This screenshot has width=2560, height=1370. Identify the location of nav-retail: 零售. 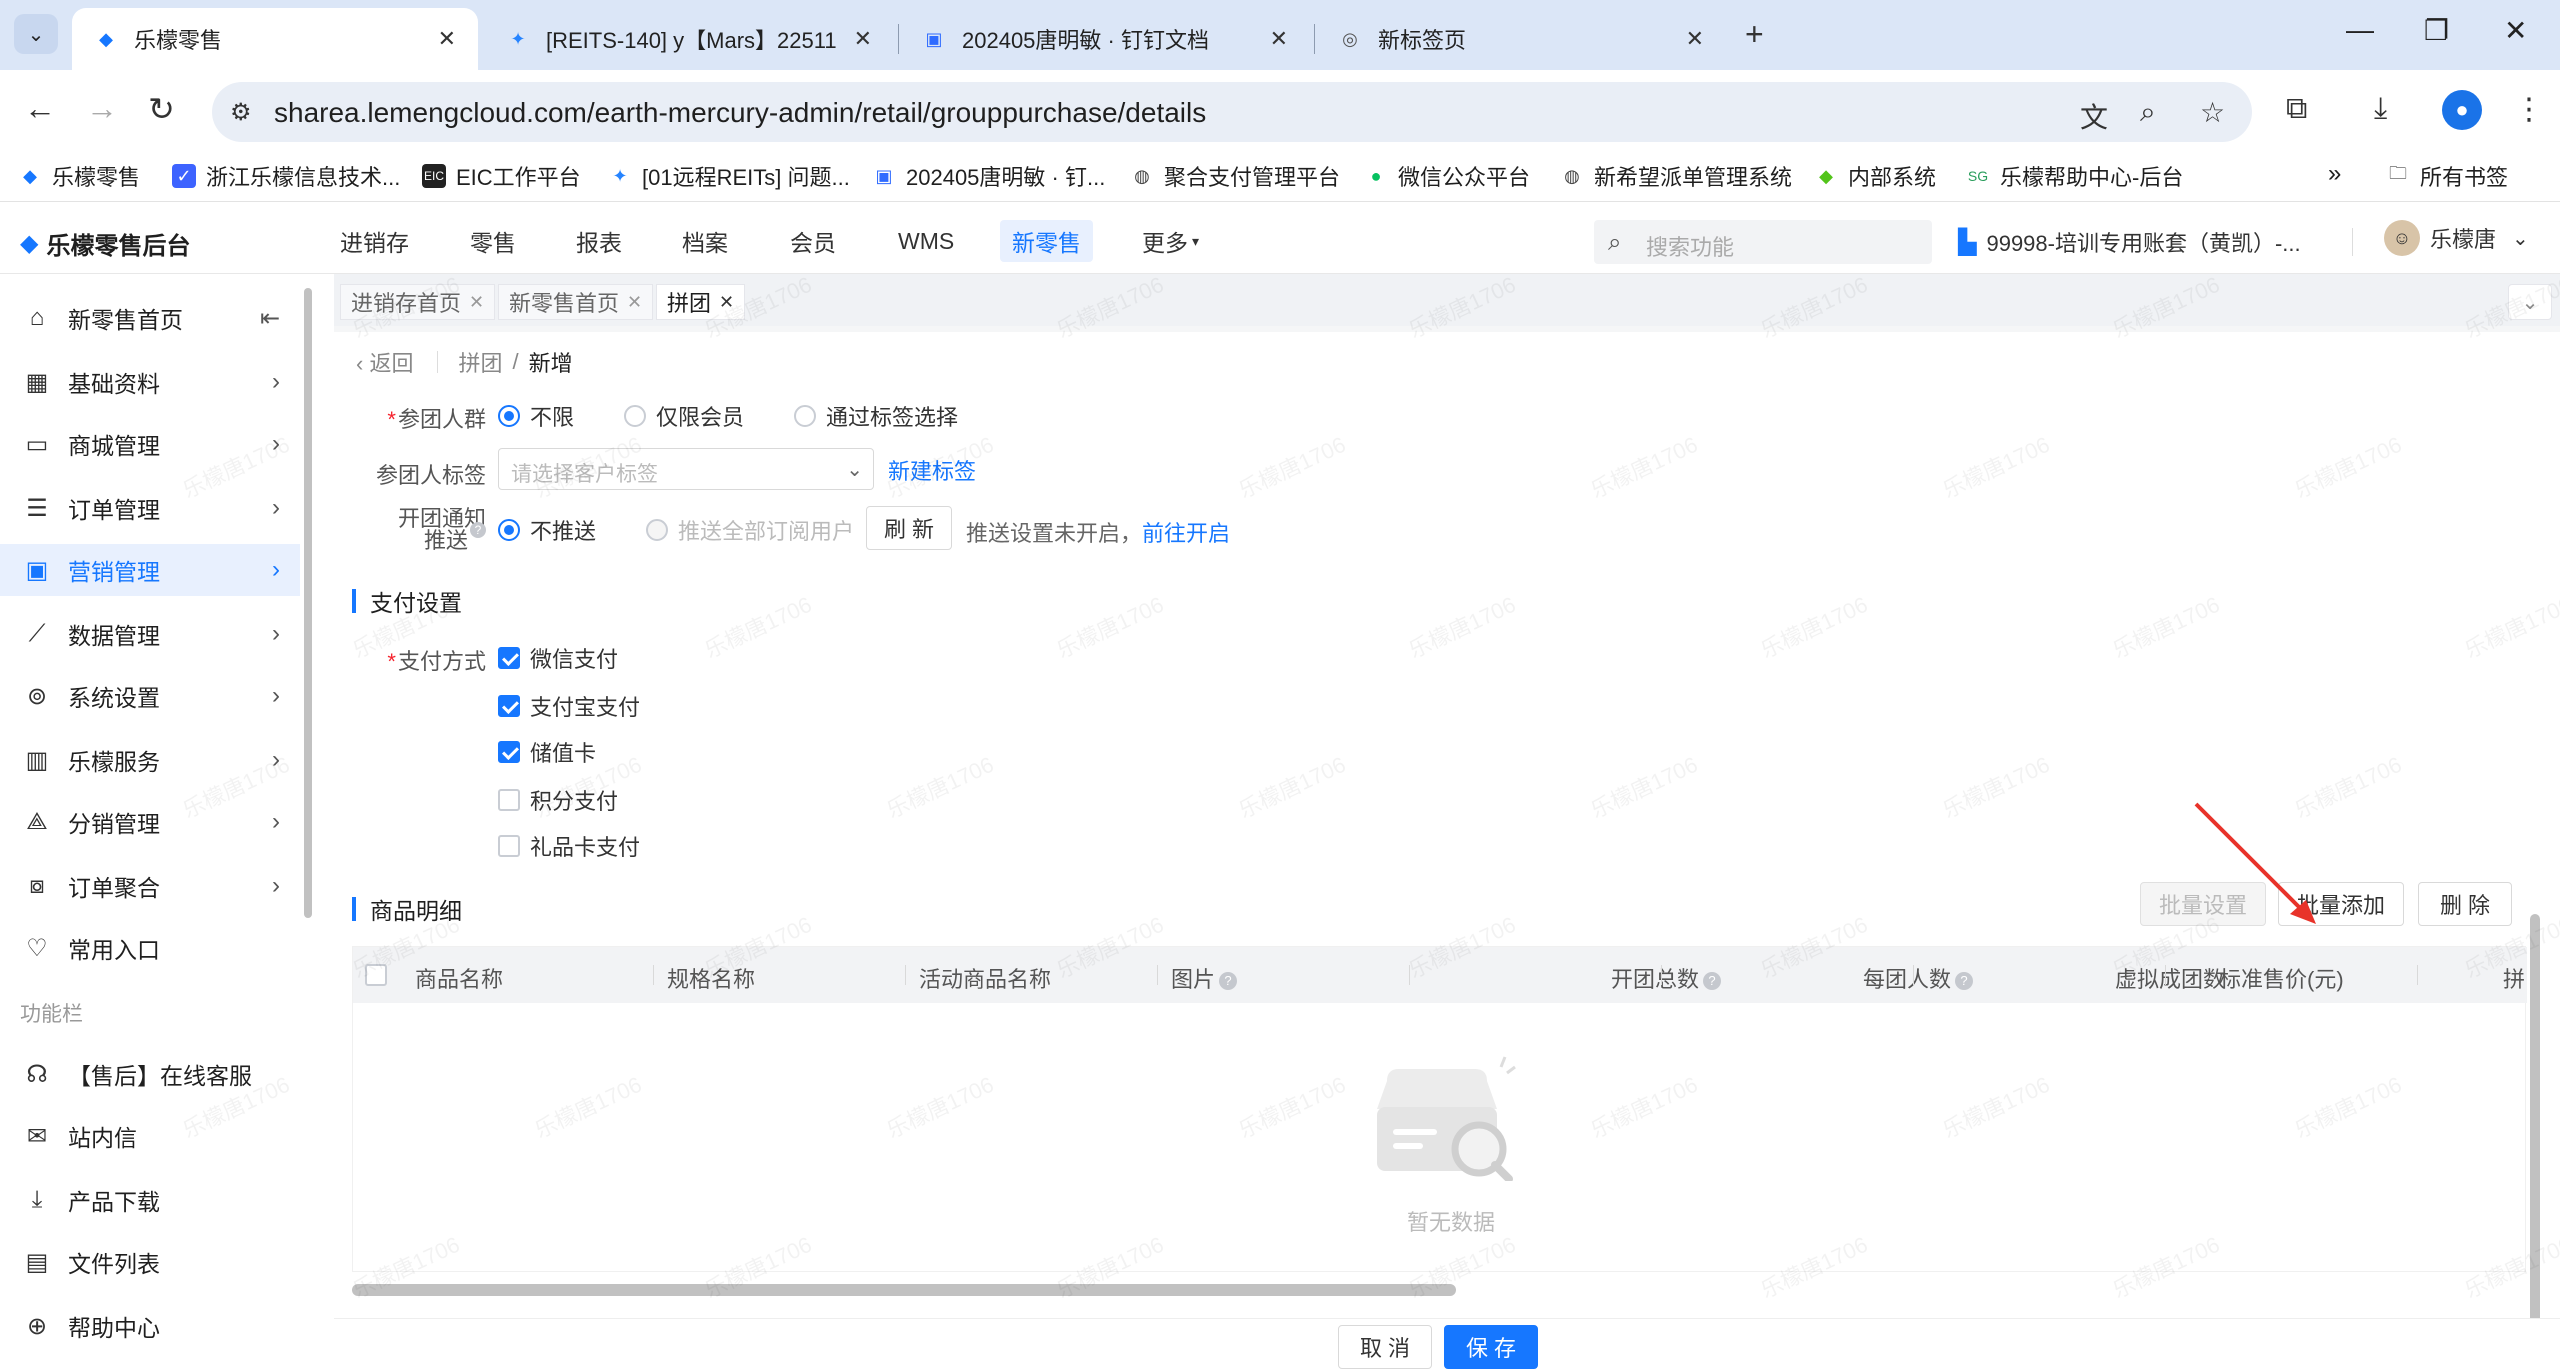
(493, 241).